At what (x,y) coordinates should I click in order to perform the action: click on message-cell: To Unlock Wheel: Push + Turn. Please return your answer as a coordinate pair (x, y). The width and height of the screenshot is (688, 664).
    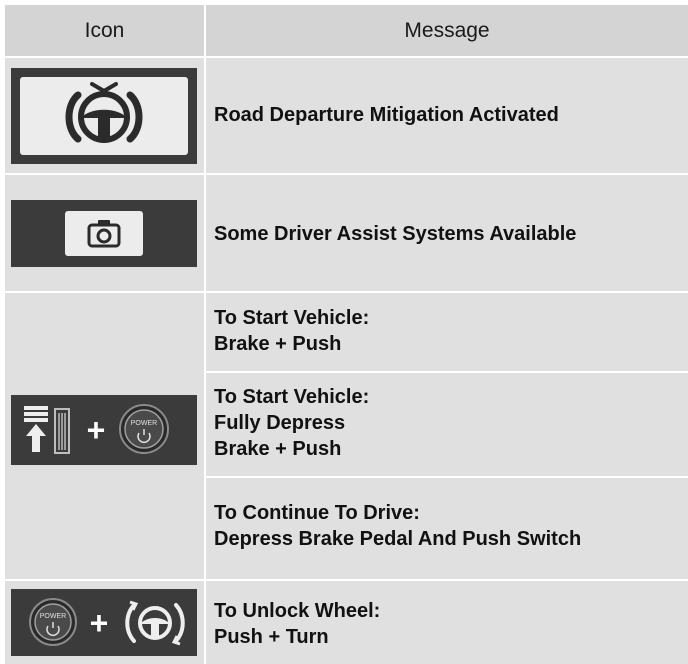
    Looking at the image, I should click on (447, 622).